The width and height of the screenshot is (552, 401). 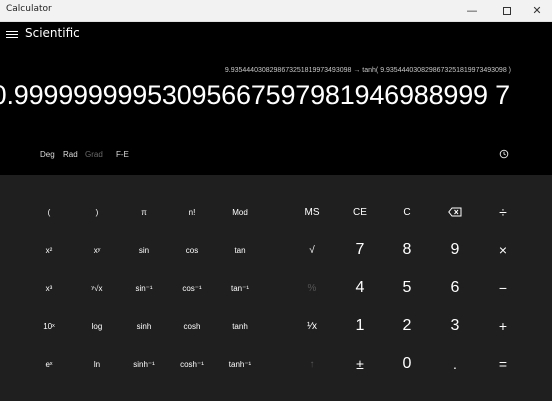 I want to click on key-x-cubed: x³, so click(x=49, y=288).